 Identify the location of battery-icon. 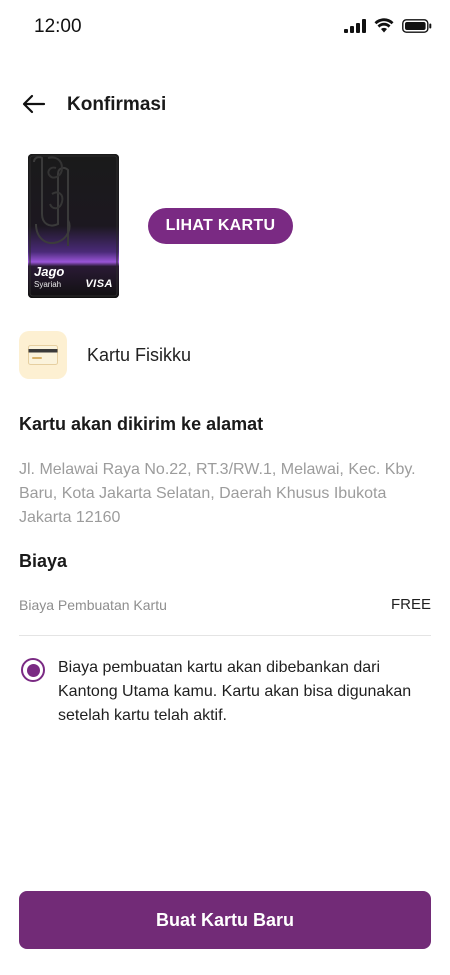
(417, 28).